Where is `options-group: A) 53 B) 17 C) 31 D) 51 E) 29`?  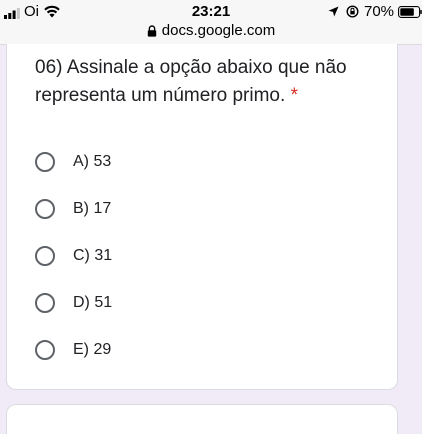 options-group: A) 53 B) 17 C) 31 D) 51 E) 29 is located at coordinates (73, 255).